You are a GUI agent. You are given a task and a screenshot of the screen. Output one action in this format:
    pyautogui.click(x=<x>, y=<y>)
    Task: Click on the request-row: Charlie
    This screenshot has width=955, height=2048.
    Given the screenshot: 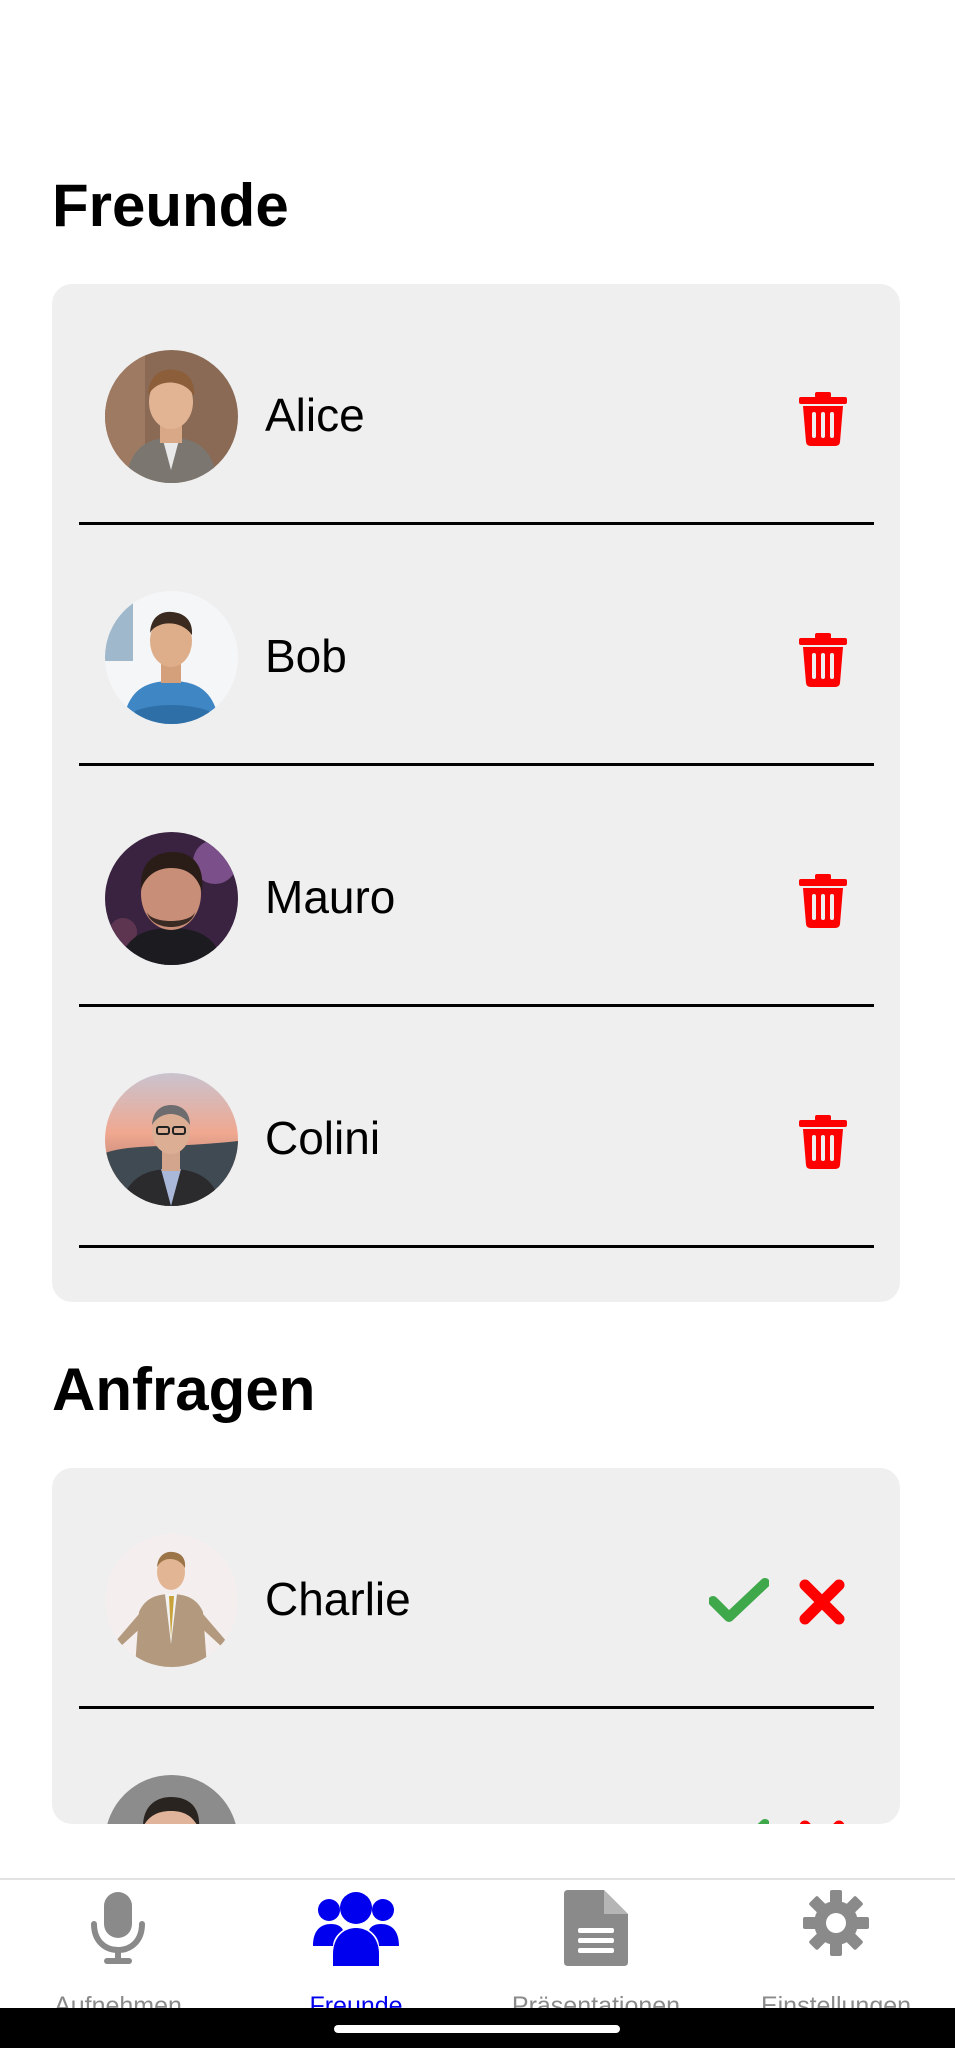 What is the action you would take?
    pyautogui.click(x=476, y=1588)
    